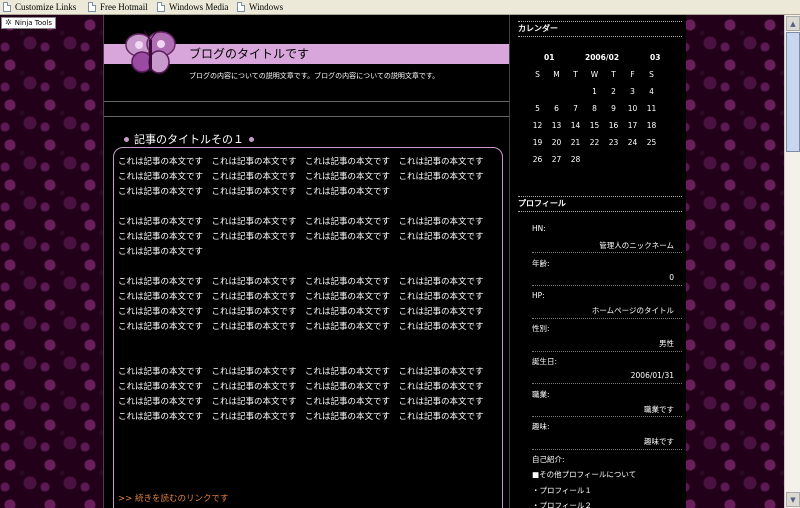  I want to click on profile-intro-line: ・プロフィール１, so click(562, 490).